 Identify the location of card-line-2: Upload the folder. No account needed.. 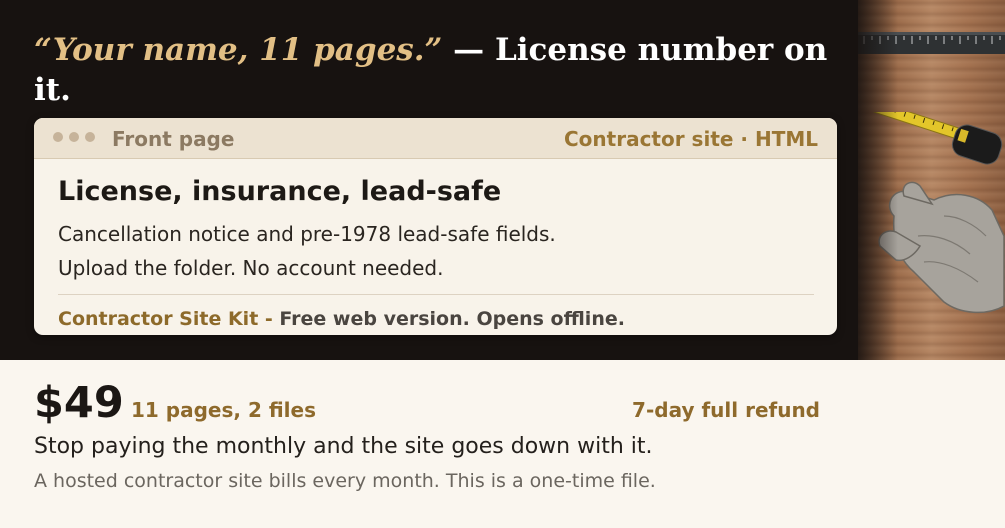
(251, 268).